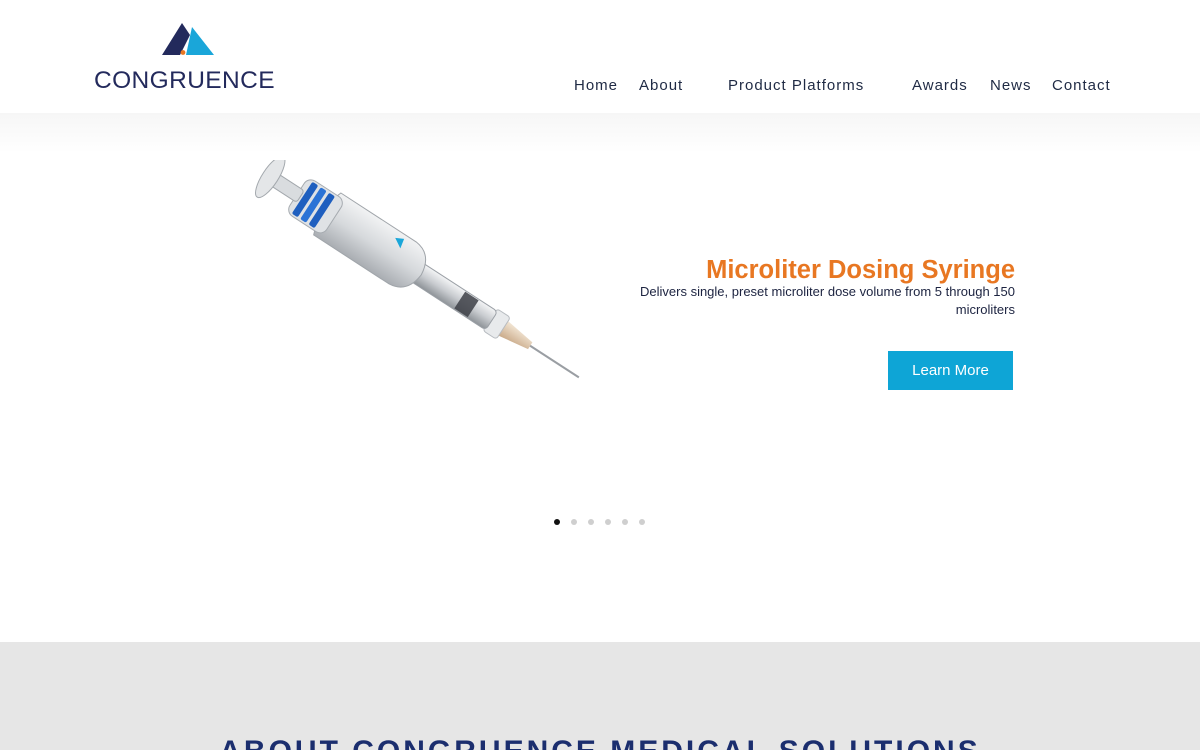  I want to click on nav-contact: Contact, so click(1081, 86).